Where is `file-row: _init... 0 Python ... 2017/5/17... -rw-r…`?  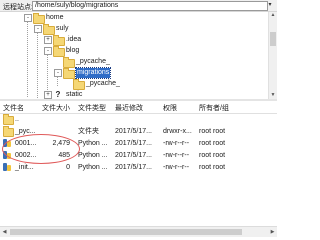
file-row: _init... 0 Python ... 2017/5/17... -rw-r… is located at coordinates (138, 167).